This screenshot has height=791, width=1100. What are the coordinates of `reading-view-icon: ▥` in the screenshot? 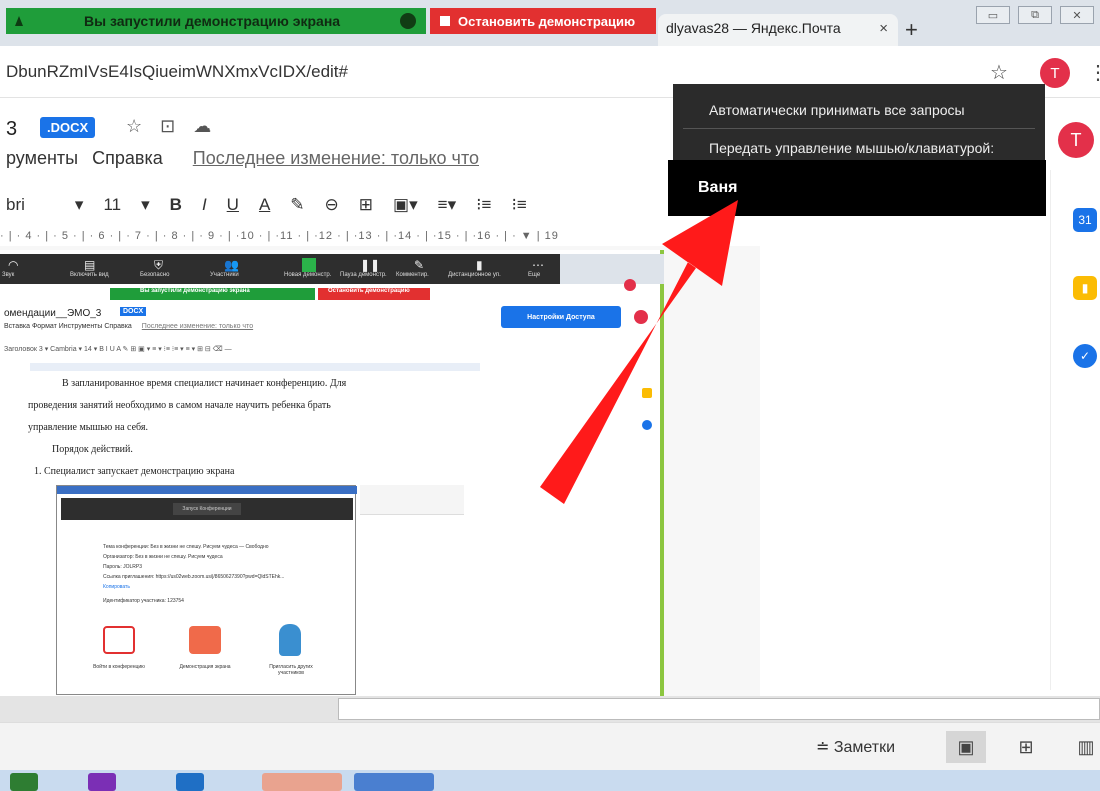 It's located at (1083, 747).